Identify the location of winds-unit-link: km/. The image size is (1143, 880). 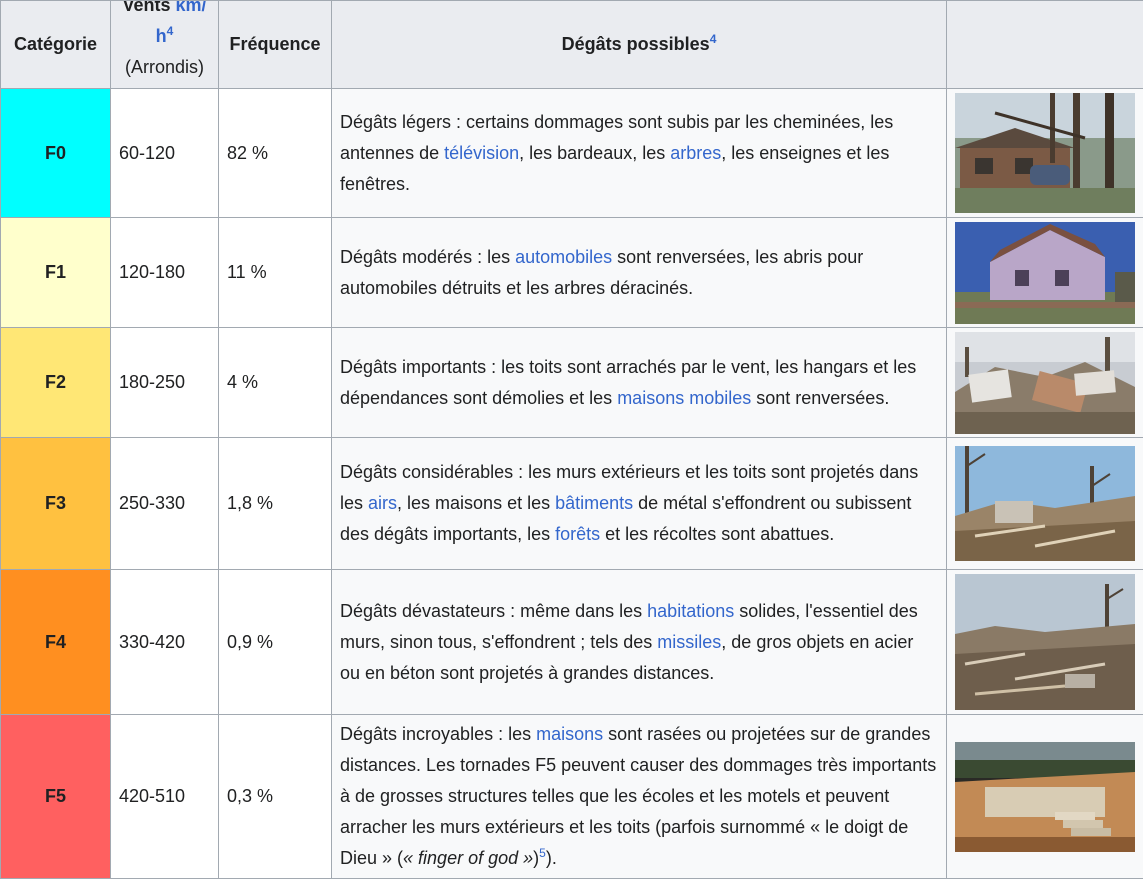
(191, 9).